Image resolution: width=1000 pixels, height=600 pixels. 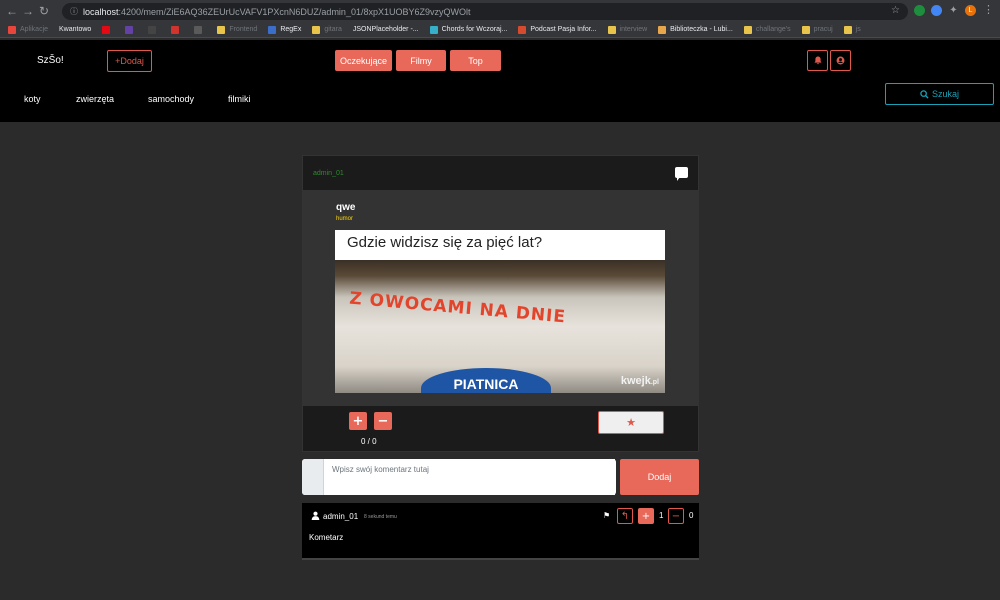 What do you see at coordinates (50, 60) in the screenshot?
I see `brand-logo: SzŠo!` at bounding box center [50, 60].